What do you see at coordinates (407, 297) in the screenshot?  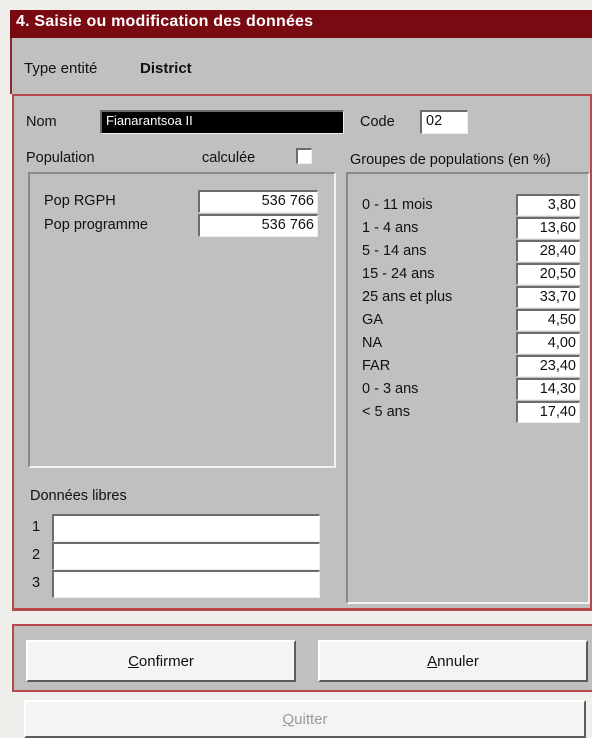 I see `group-label: 25 ans et plus` at bounding box center [407, 297].